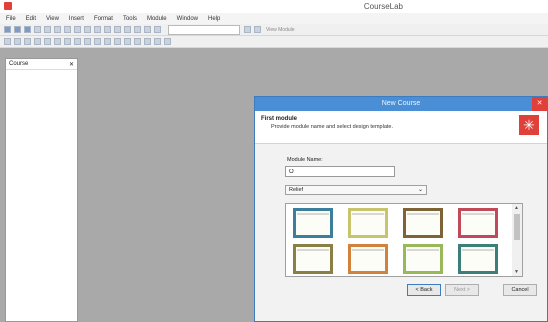 The height and width of the screenshot is (322, 548). What do you see at coordinates (76, 19) in the screenshot?
I see `menu-insert: Insert` at bounding box center [76, 19].